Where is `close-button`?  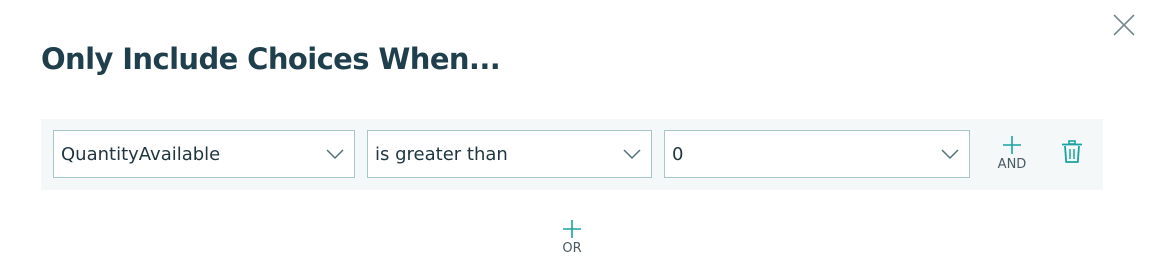
close-button is located at coordinates (1124, 25).